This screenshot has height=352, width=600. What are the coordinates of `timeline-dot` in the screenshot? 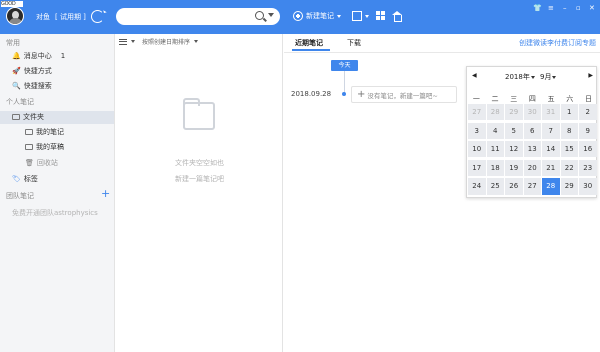 It's located at (344, 94).